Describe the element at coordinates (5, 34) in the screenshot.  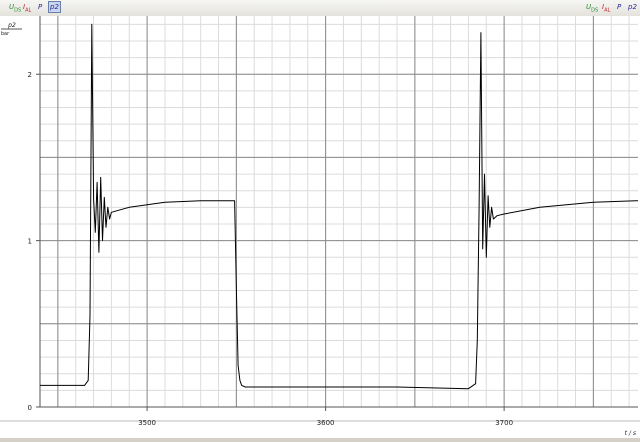
I see `y-axis-label-bottom: bar` at that location.